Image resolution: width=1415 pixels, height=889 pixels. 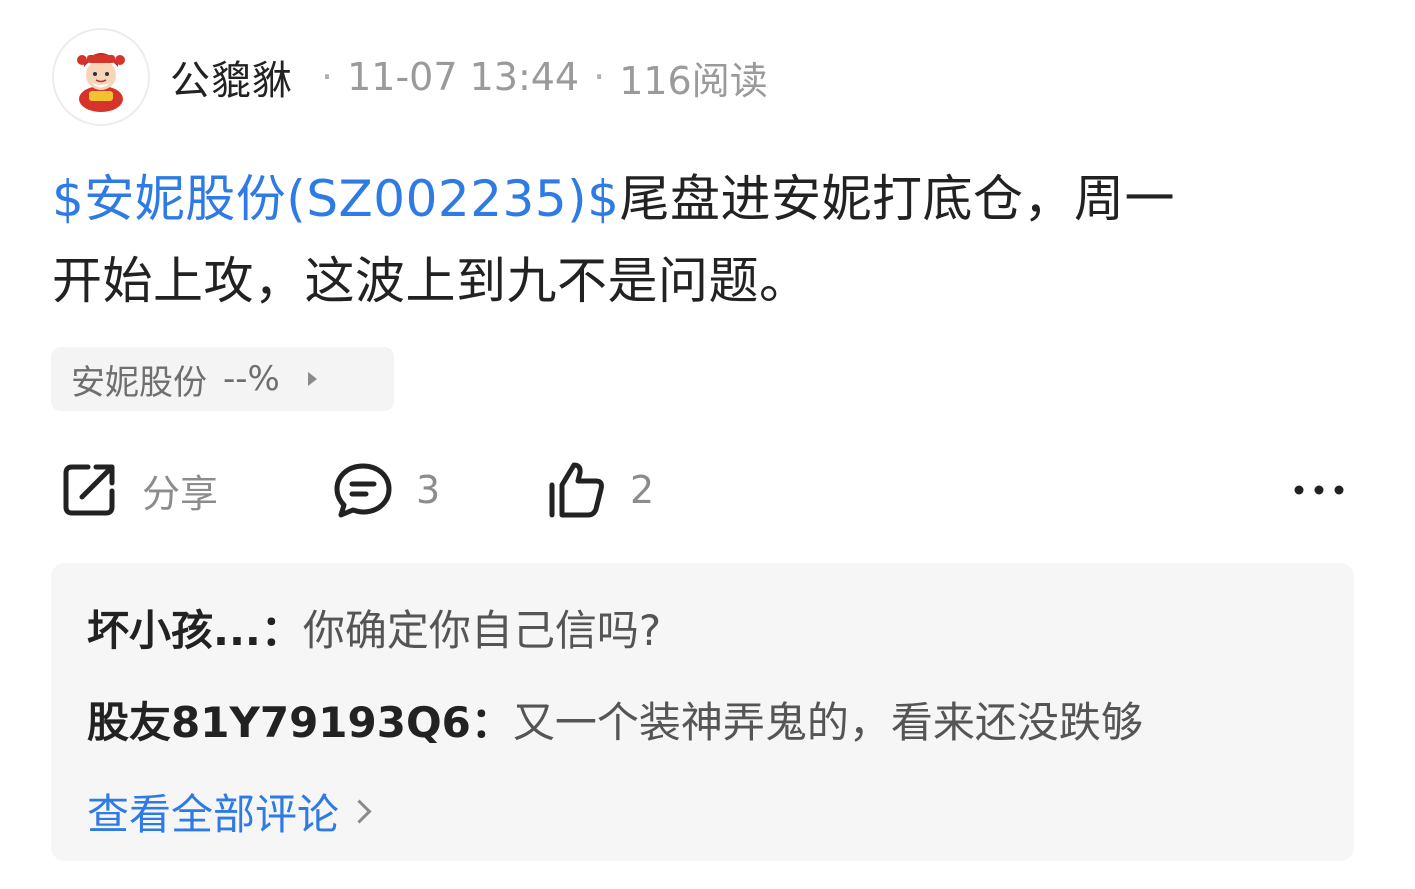 I want to click on read-count: 116阅读, so click(x=693, y=80).